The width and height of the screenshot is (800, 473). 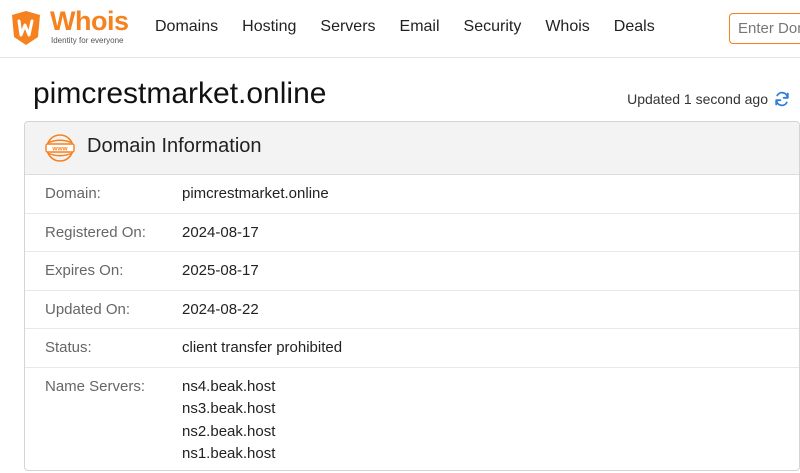 What do you see at coordinates (84, 271) in the screenshot?
I see `row-label: Expires On:` at bounding box center [84, 271].